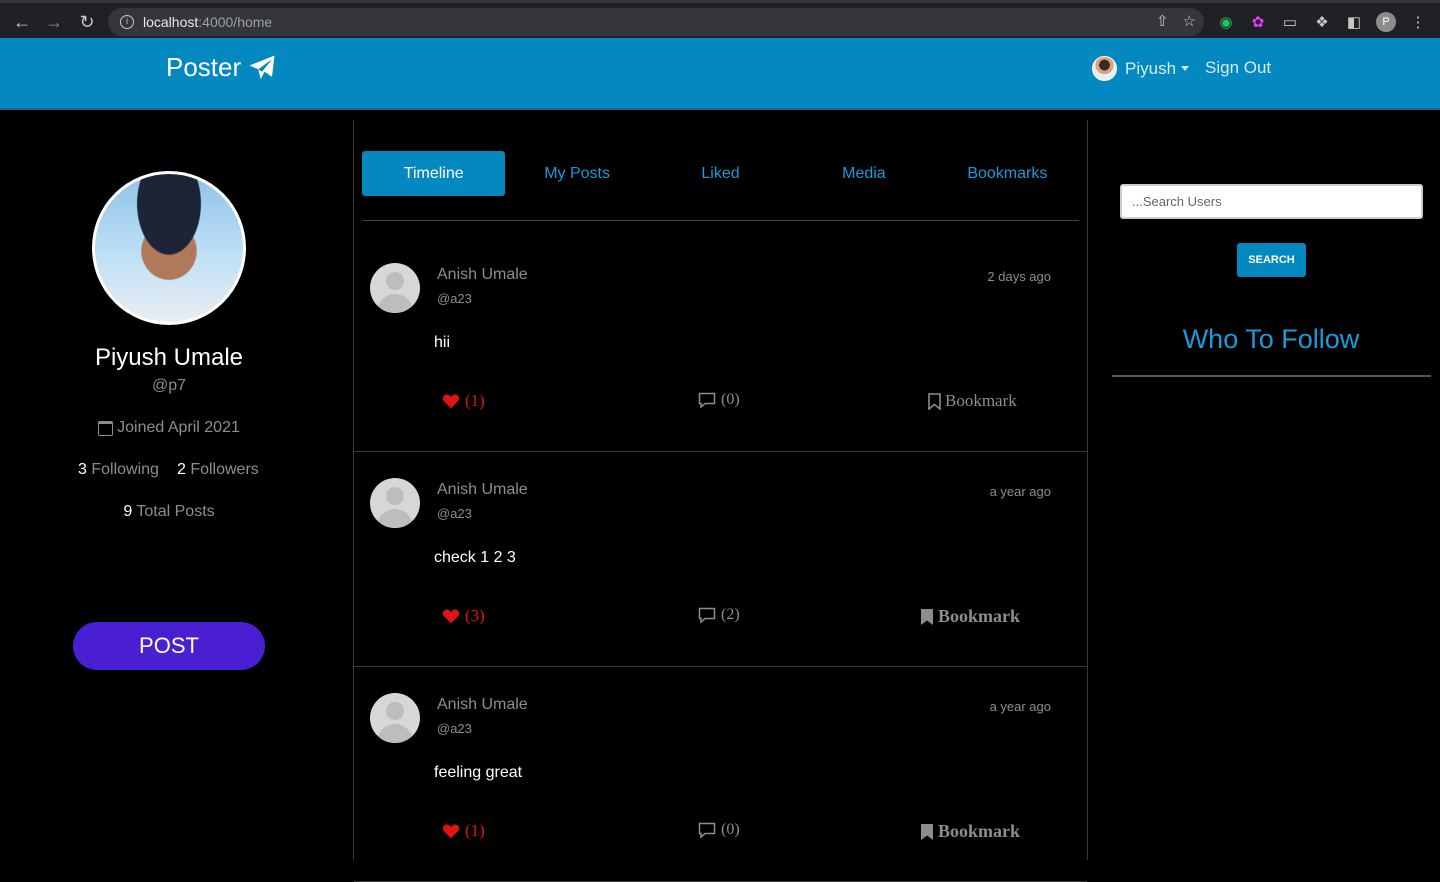 This screenshot has height=882, width=1440. I want to click on following-stat: 3 Following, so click(118, 470).